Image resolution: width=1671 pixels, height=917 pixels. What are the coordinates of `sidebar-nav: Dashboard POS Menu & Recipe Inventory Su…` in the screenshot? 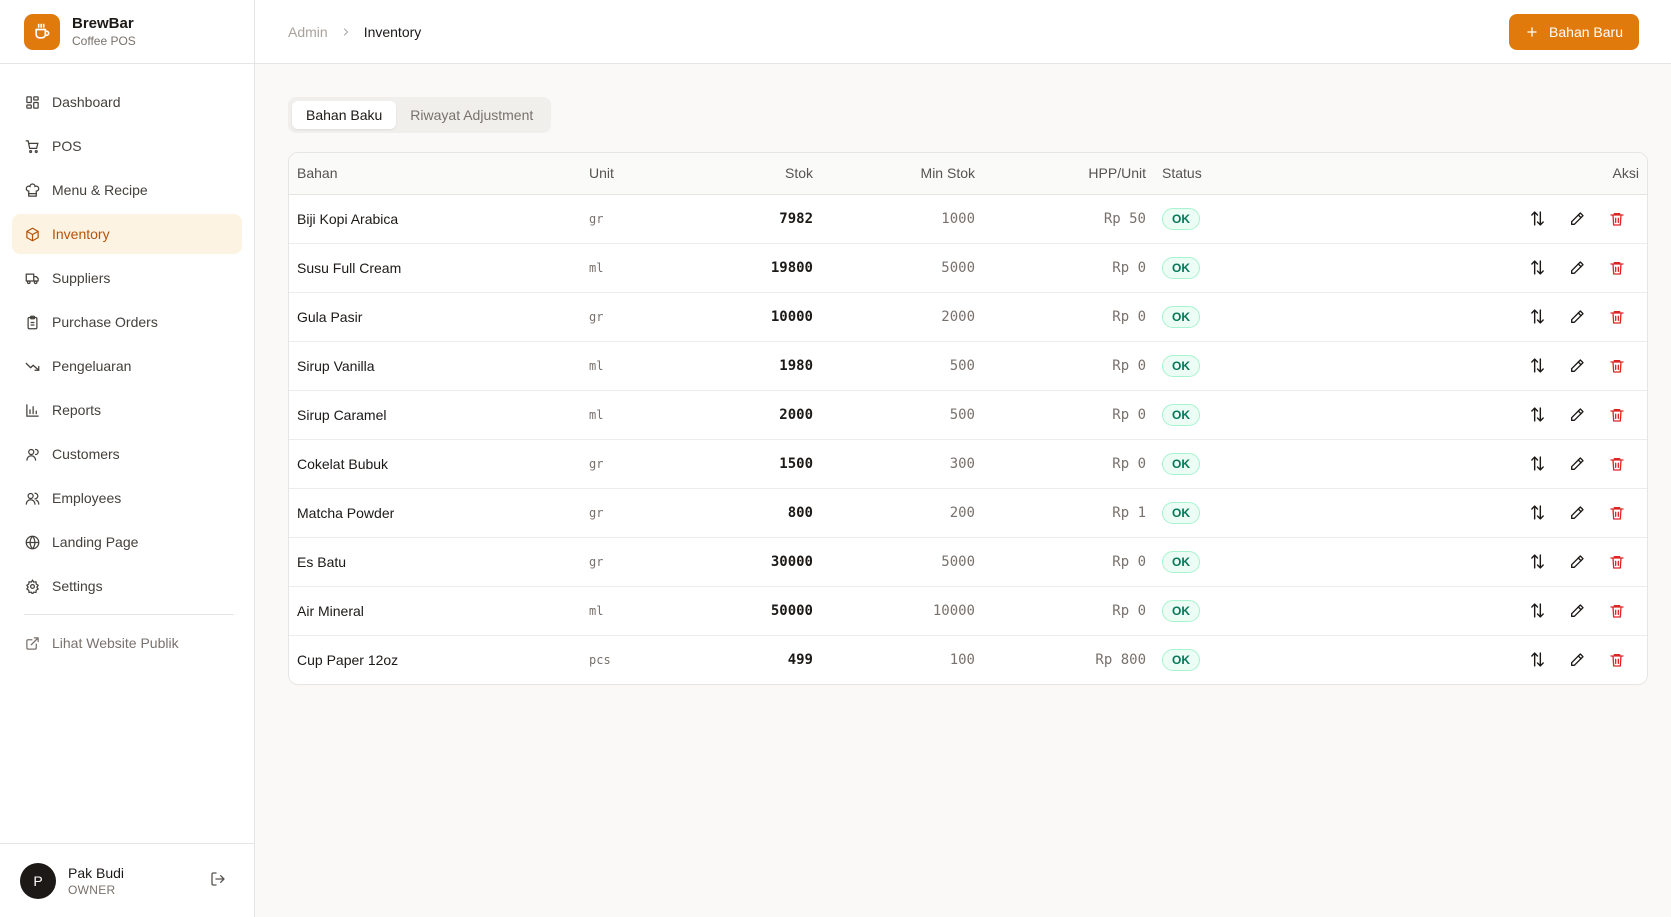 It's located at (127, 363).